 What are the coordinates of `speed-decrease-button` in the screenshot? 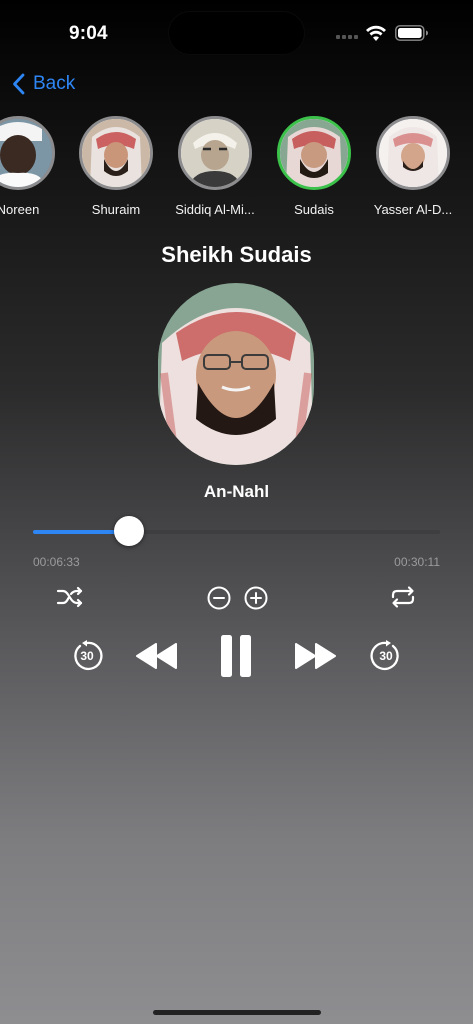 It's located at (219, 598).